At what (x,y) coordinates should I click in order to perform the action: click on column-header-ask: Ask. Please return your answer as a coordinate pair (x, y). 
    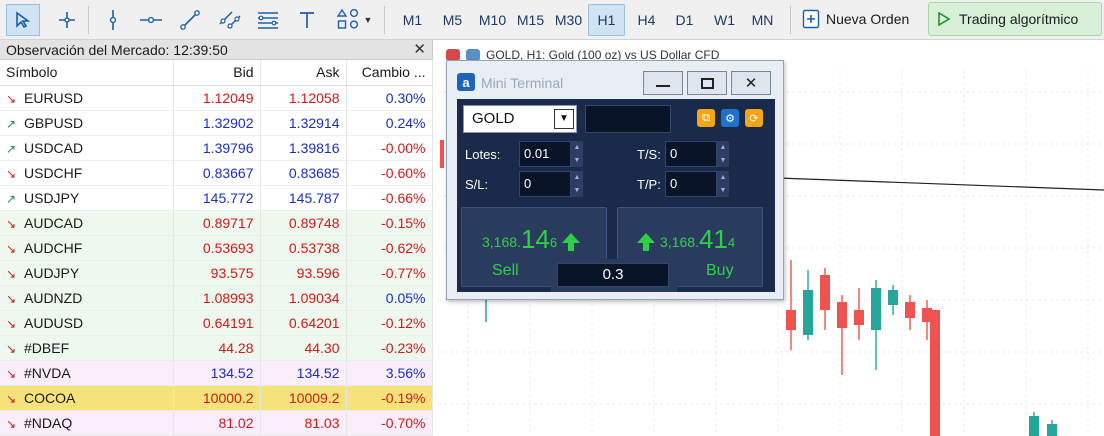
    Looking at the image, I should click on (303, 73).